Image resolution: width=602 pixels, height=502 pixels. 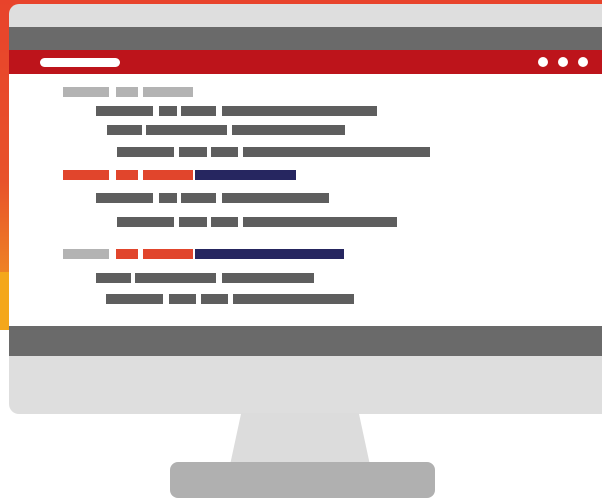 What do you see at coordinates (305, 341) in the screenshot?
I see `monitor-bottom-bar` at bounding box center [305, 341].